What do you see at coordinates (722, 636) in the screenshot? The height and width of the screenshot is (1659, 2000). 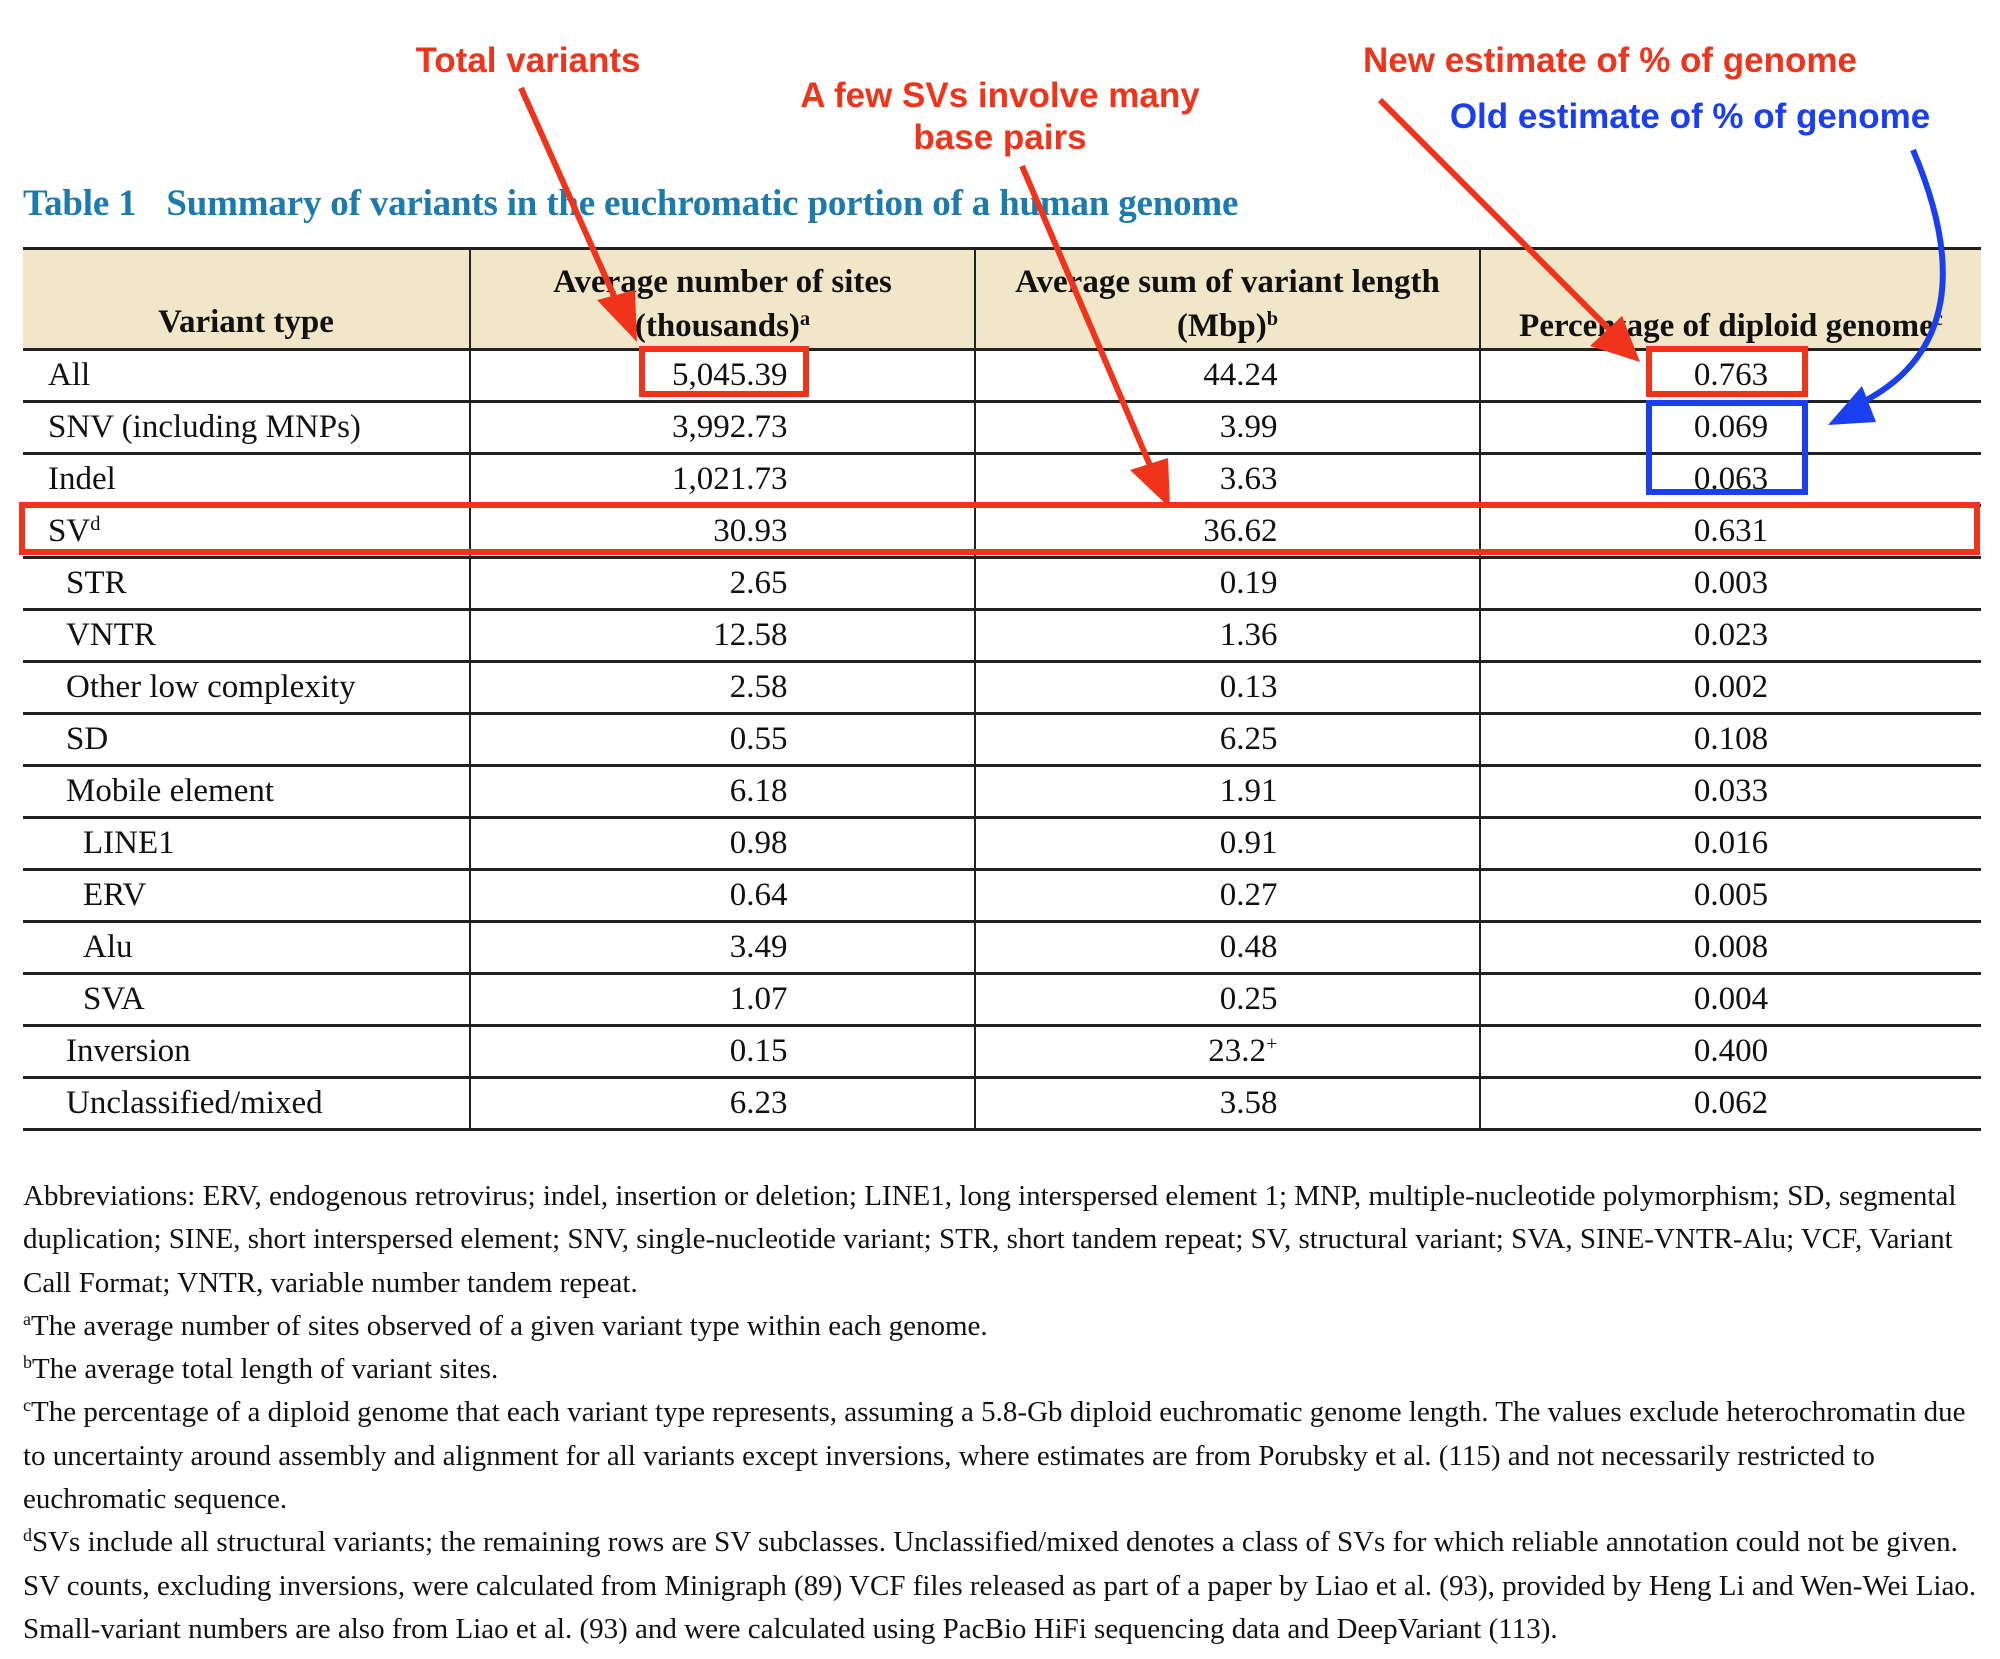 I see `cell-average-sites: 12.58` at bounding box center [722, 636].